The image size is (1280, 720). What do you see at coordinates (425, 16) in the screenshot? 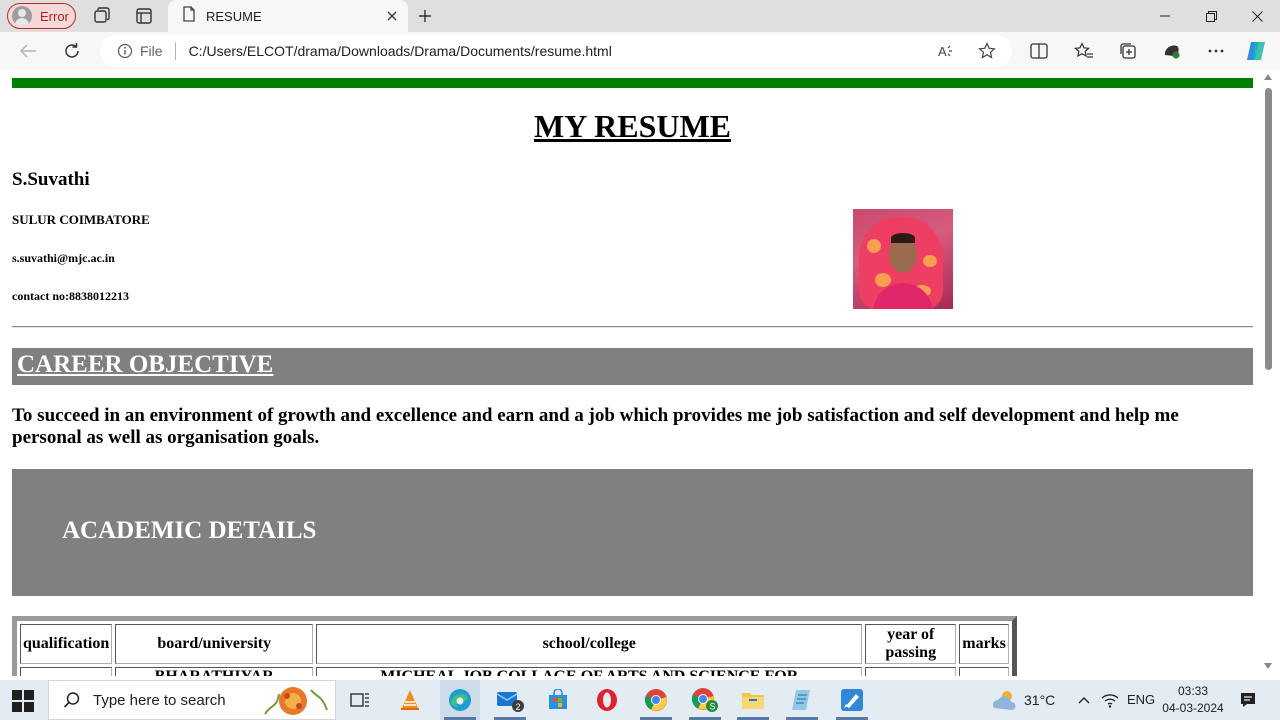
I see `new-tab-icon` at bounding box center [425, 16].